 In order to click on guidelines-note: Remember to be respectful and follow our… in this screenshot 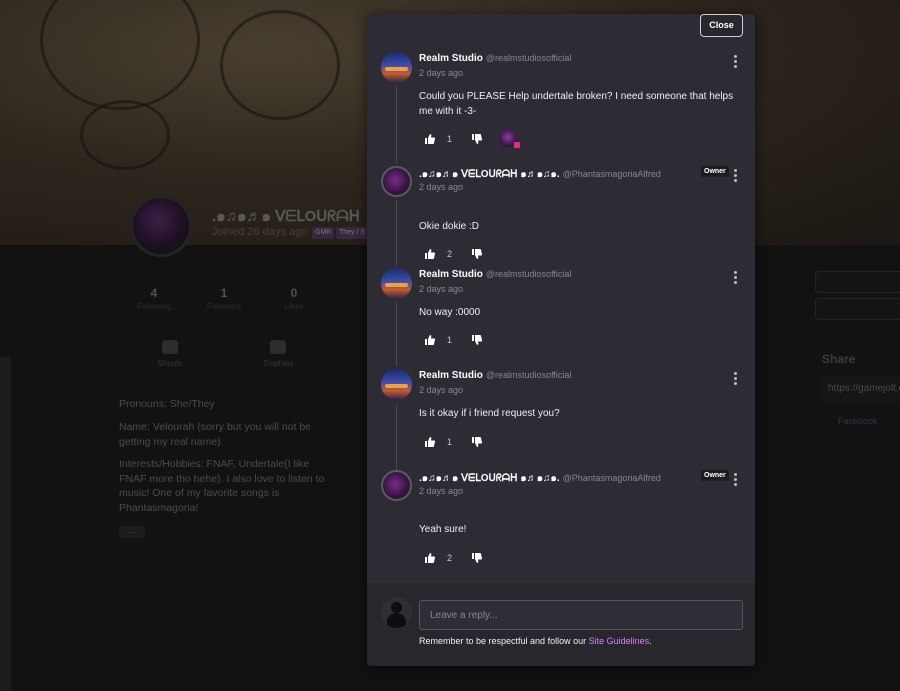, I will do `click(535, 641)`.